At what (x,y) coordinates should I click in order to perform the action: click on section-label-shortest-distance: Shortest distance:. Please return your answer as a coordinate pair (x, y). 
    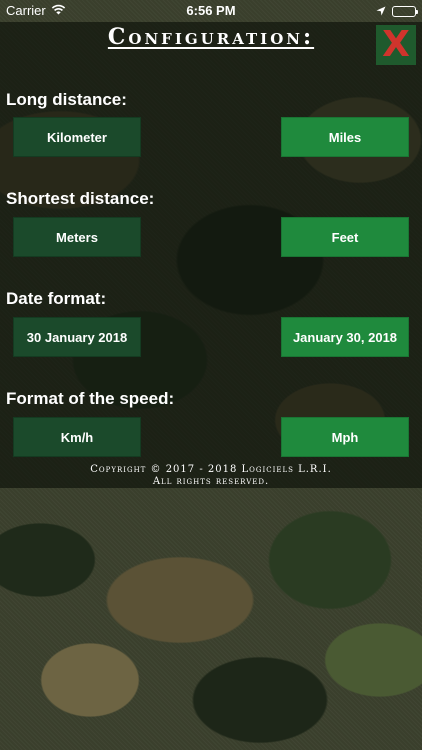
    Looking at the image, I should click on (80, 198).